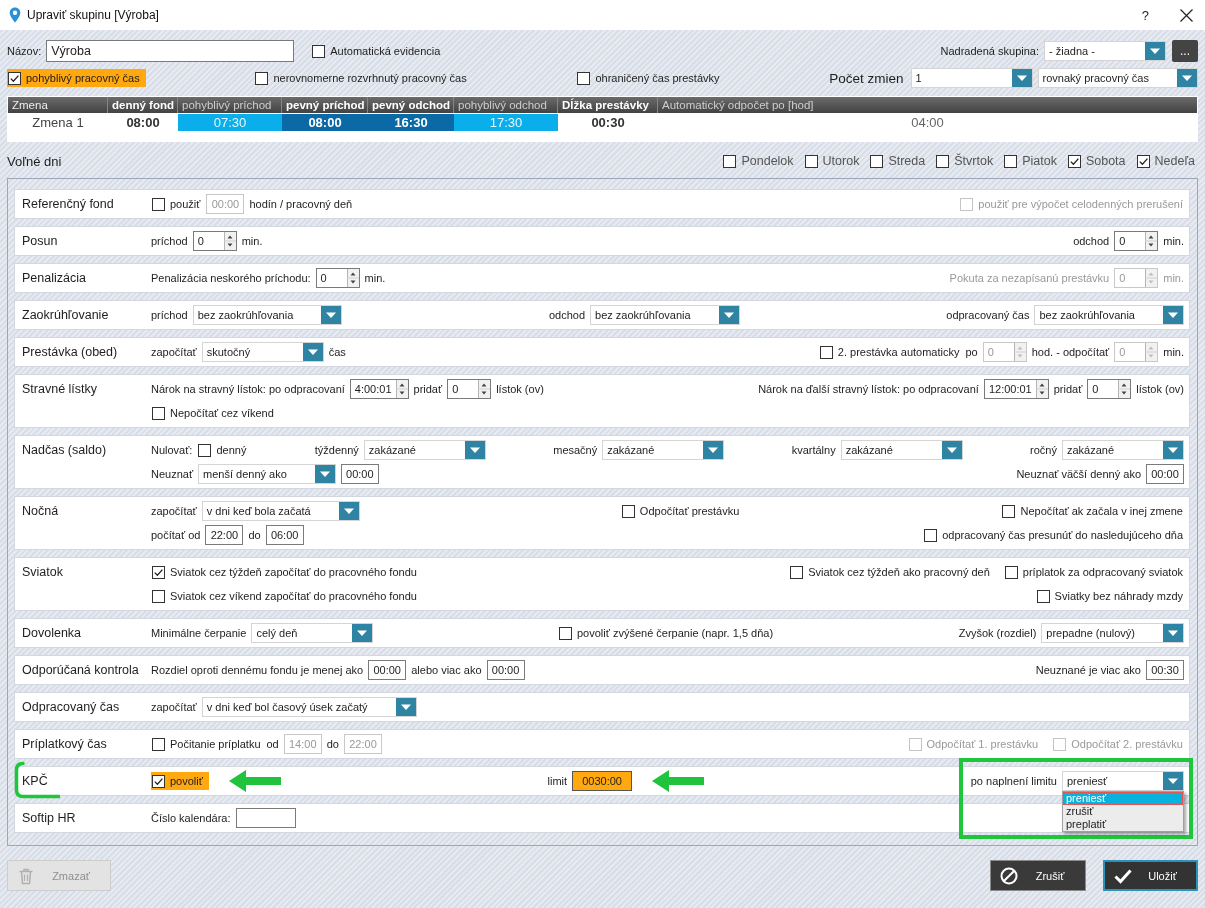 The width and height of the screenshot is (1205, 908). What do you see at coordinates (890, 572) in the screenshot?
I see `checkbox: Sviatok cez týždeň ako pracovný deň` at bounding box center [890, 572].